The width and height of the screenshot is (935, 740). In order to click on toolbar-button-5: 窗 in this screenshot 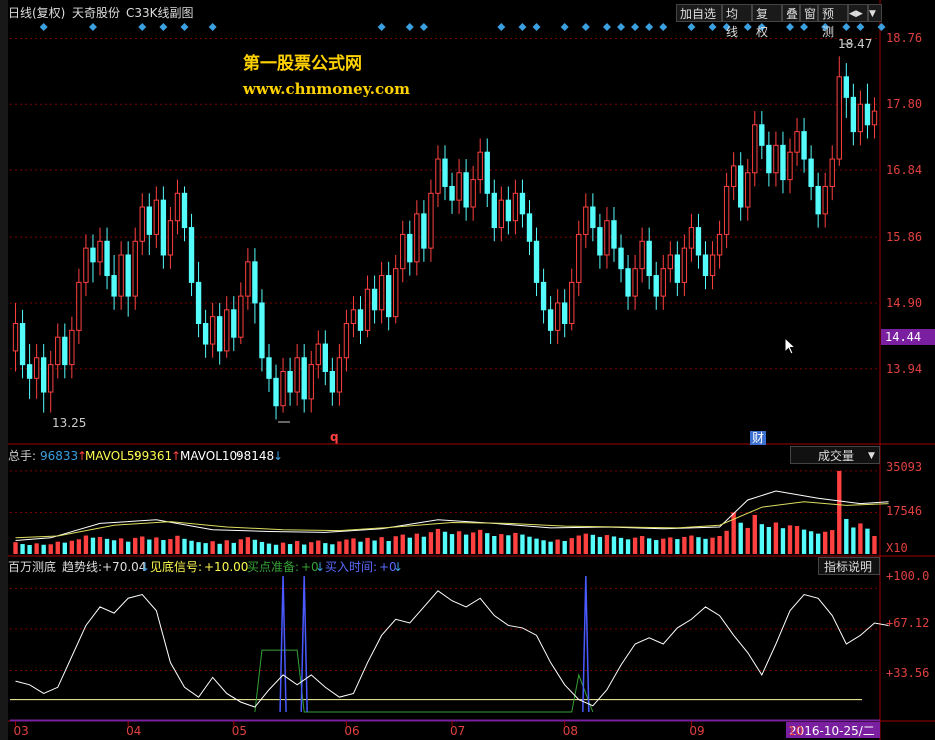, I will do `click(809, 13)`.